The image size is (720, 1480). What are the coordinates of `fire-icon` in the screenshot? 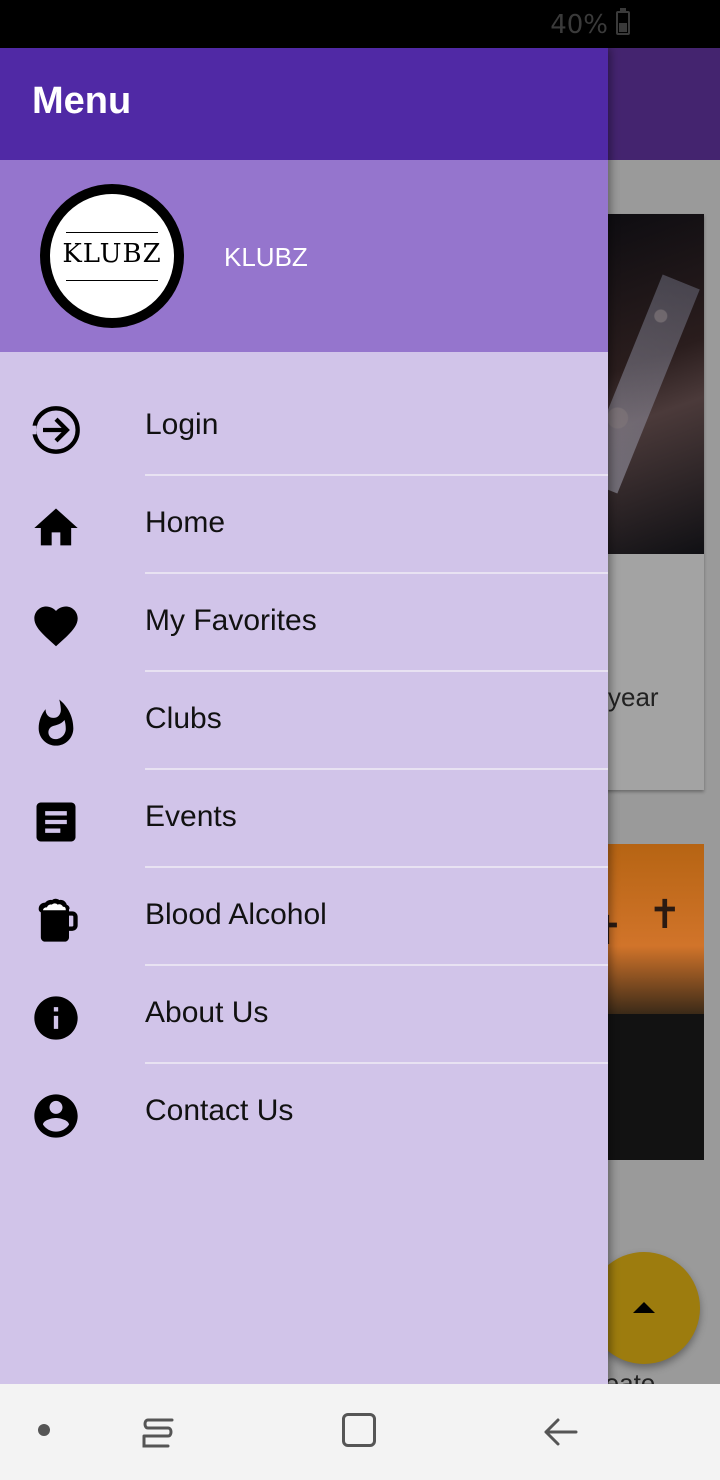 It's located at (56, 722).